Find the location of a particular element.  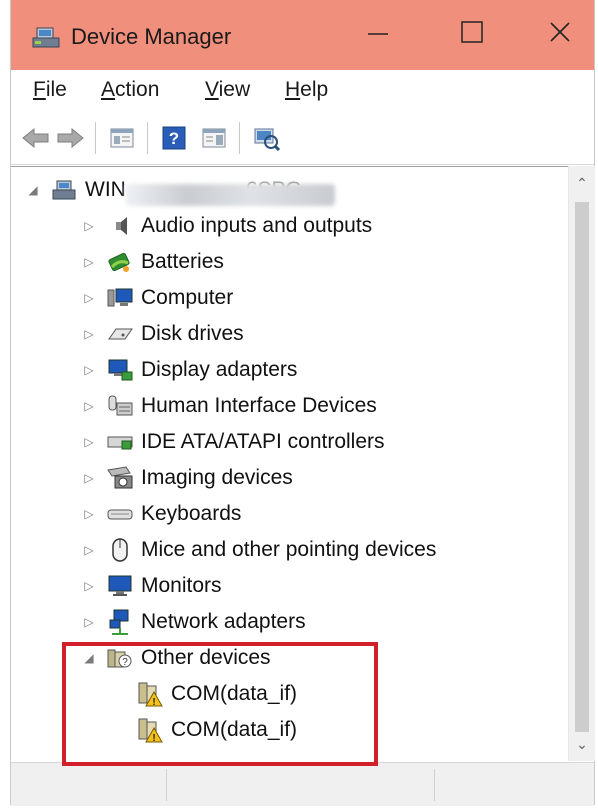

category-label: Batteries is located at coordinates (182, 261).